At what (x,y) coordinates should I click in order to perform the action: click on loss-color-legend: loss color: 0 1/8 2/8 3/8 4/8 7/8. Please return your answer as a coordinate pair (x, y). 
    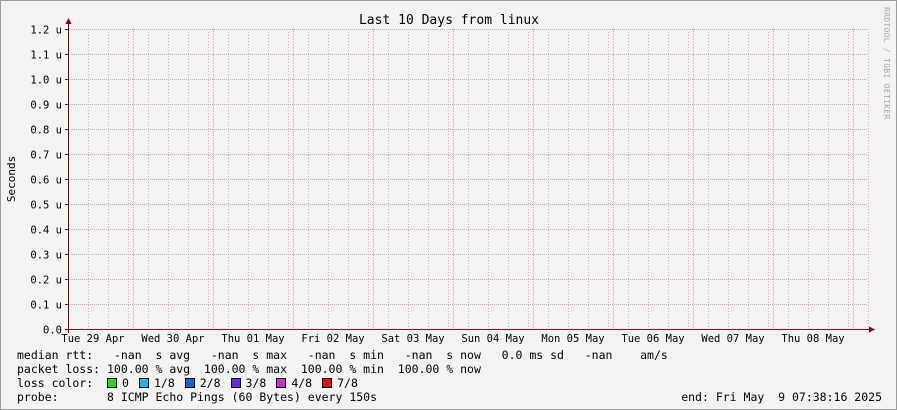
    Looking at the image, I should click on (192, 383).